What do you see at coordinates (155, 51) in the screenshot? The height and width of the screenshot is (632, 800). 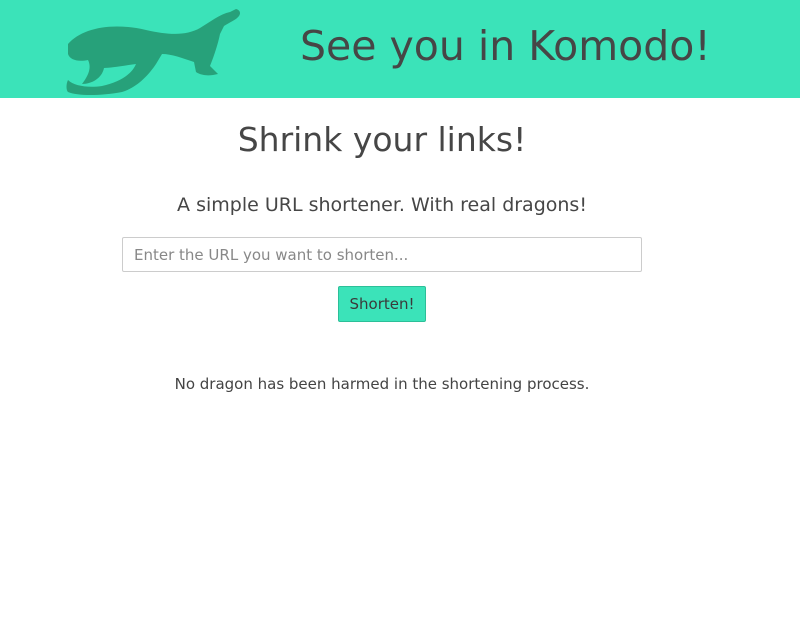 I see `komodo-dragon-icon` at bounding box center [155, 51].